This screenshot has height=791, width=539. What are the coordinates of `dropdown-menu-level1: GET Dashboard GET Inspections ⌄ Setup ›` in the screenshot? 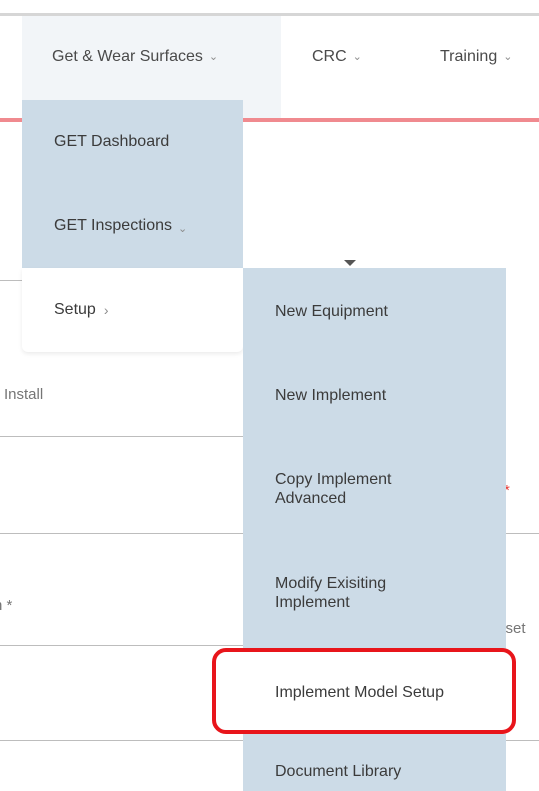 It's located at (132, 226).